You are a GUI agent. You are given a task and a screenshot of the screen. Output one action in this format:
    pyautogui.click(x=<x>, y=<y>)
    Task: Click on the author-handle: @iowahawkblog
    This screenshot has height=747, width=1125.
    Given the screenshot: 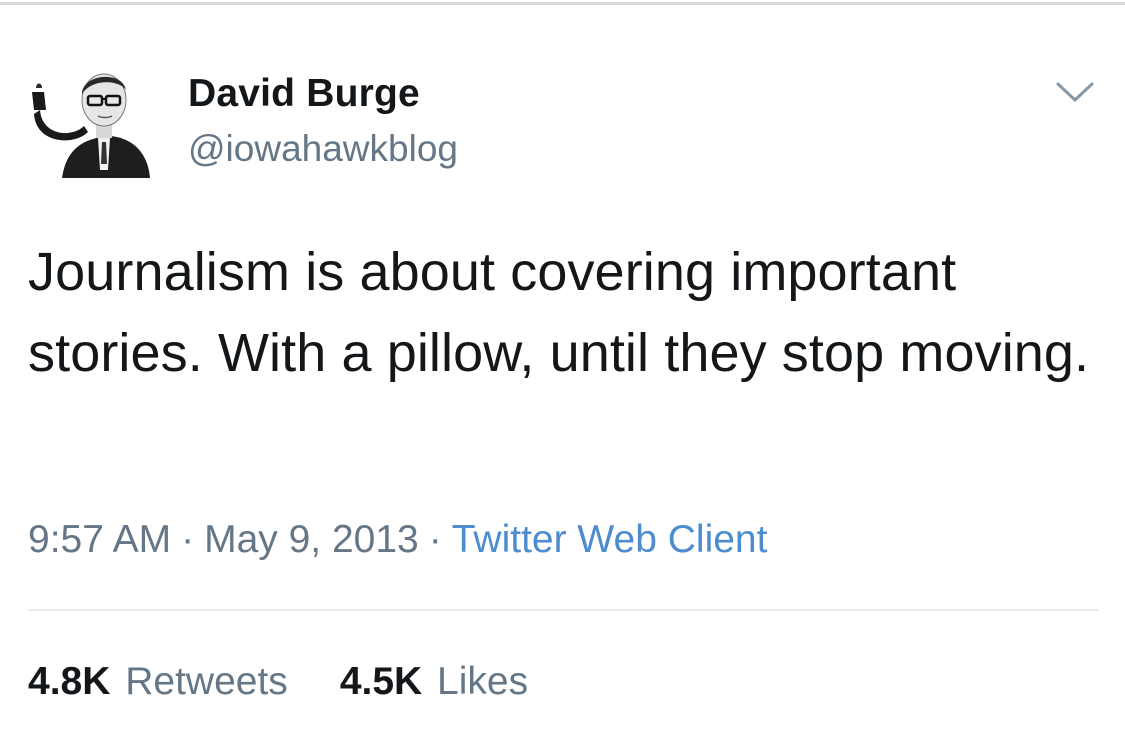 What is the action you would take?
    pyautogui.click(x=323, y=149)
    